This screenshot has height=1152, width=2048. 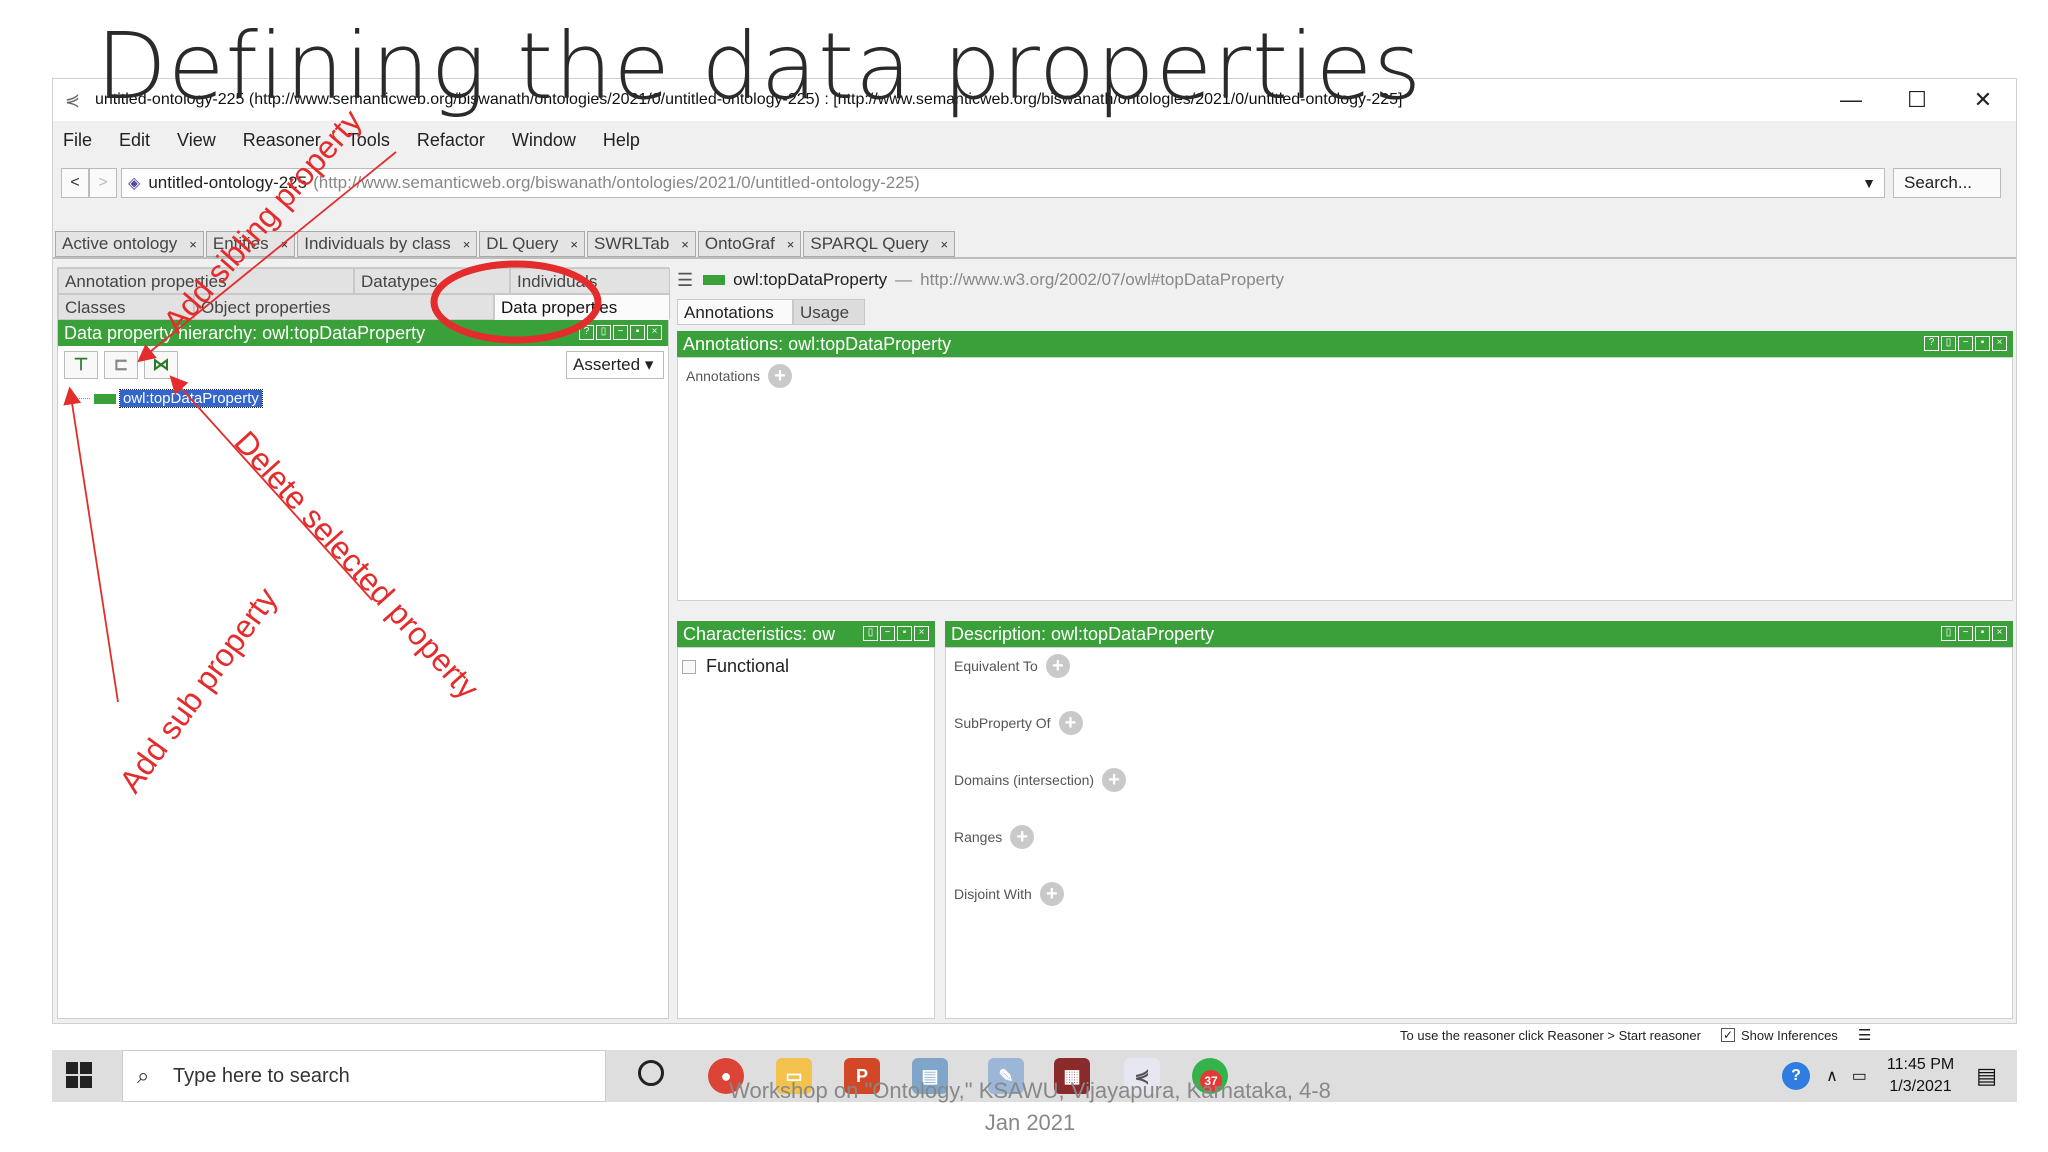 What do you see at coordinates (739, 243) in the screenshot?
I see `tab-label: OntoGraf` at bounding box center [739, 243].